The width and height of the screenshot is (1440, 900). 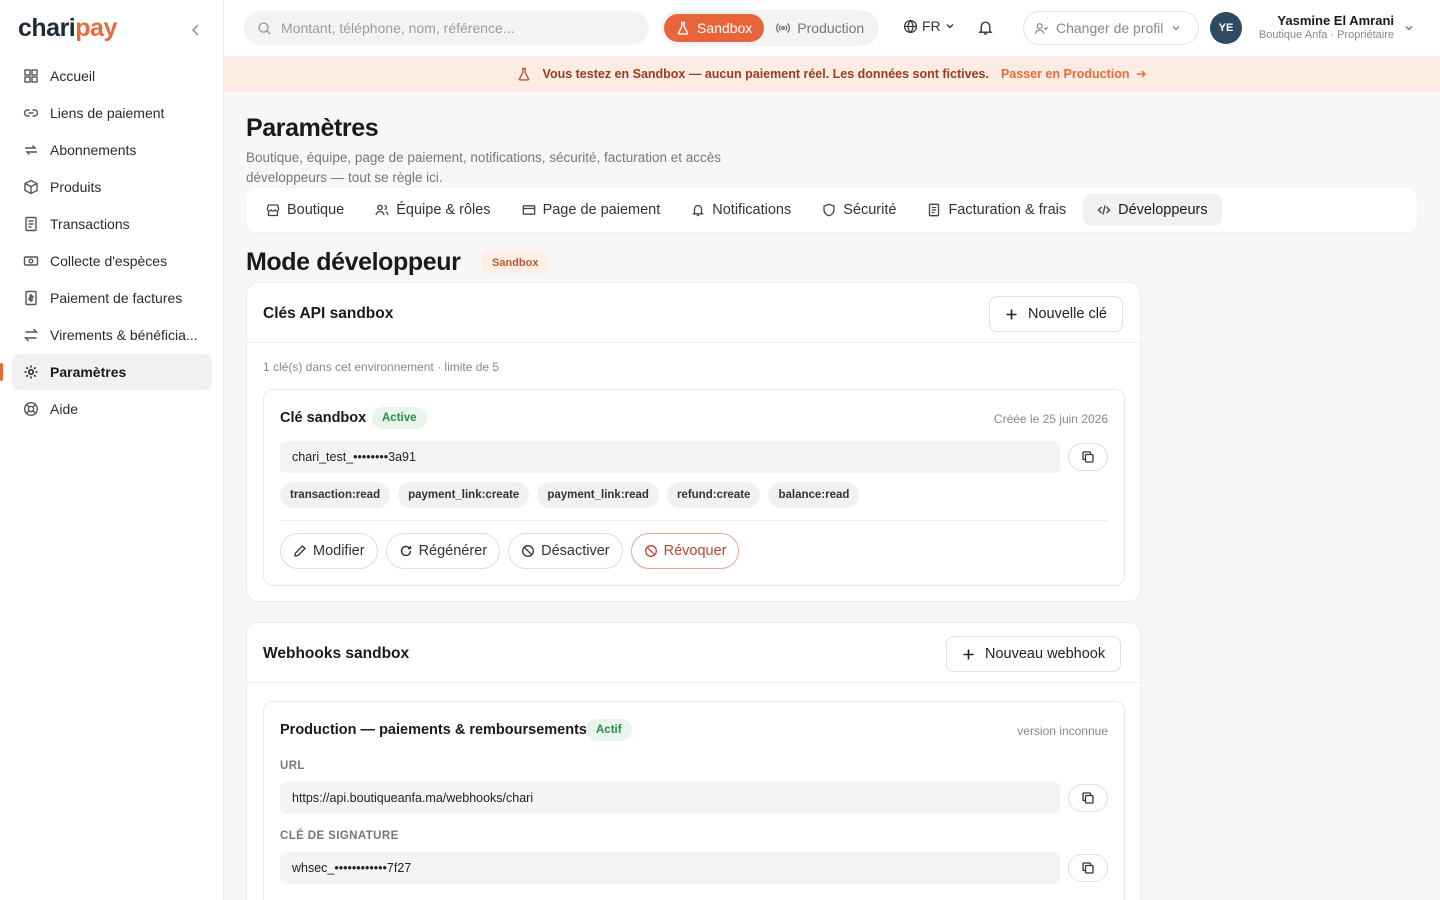 I want to click on sidebar-item-liens-de-paiement: Liens de paiement, so click(x=112, y=113).